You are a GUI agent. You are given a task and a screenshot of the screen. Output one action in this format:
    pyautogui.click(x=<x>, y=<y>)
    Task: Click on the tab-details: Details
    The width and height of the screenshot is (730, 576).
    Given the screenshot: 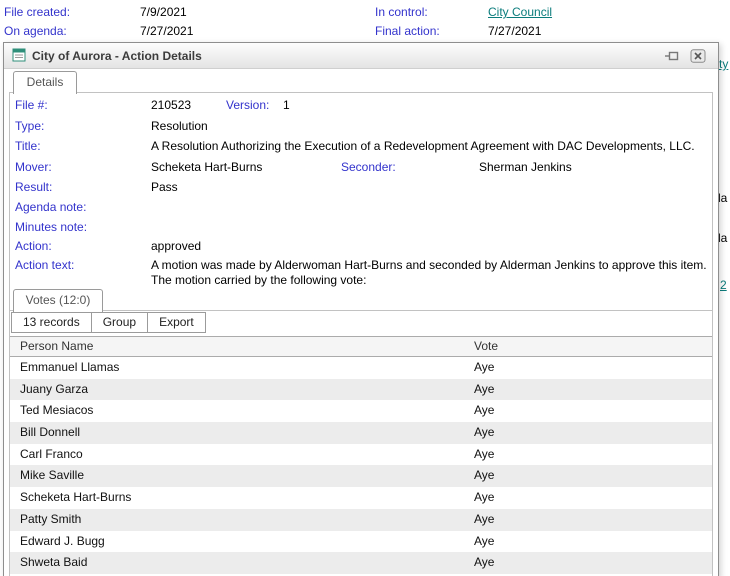 What is the action you would take?
    pyautogui.click(x=45, y=82)
    